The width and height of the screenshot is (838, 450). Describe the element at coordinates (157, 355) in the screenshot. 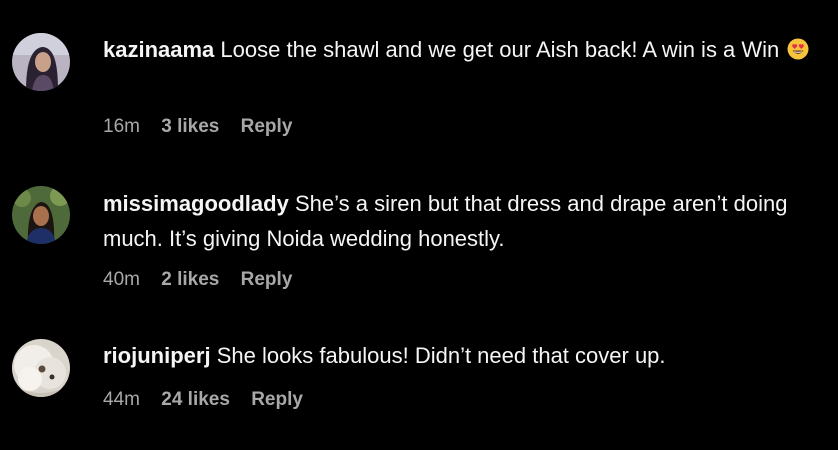

I see `comment-username: riojuniperj` at that location.